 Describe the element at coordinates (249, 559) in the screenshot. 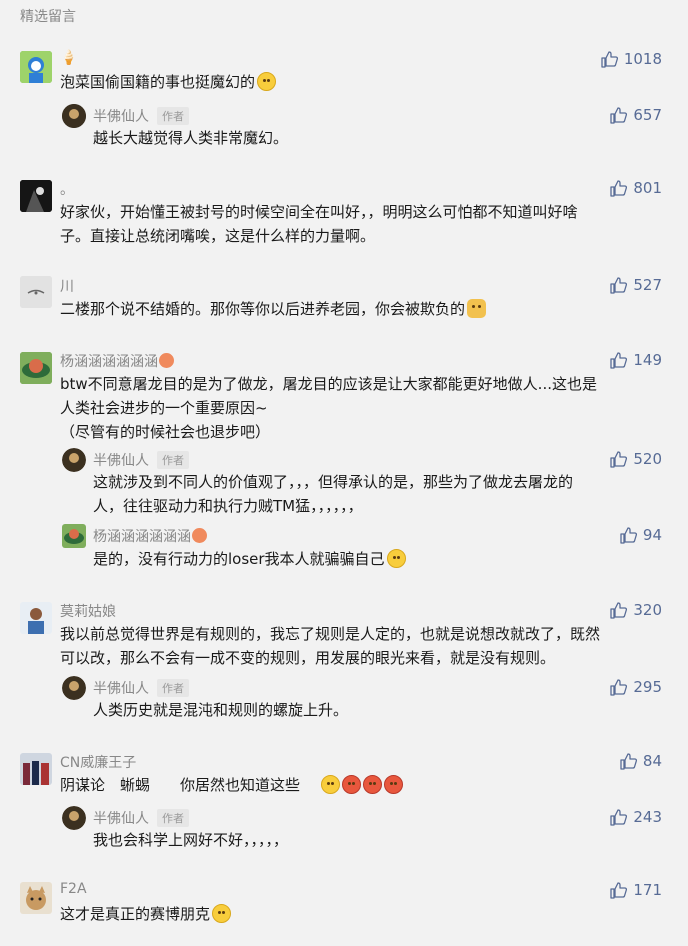

I see `comment-text: 是的，没有行动力的loser我本人就骗骗自己` at that location.